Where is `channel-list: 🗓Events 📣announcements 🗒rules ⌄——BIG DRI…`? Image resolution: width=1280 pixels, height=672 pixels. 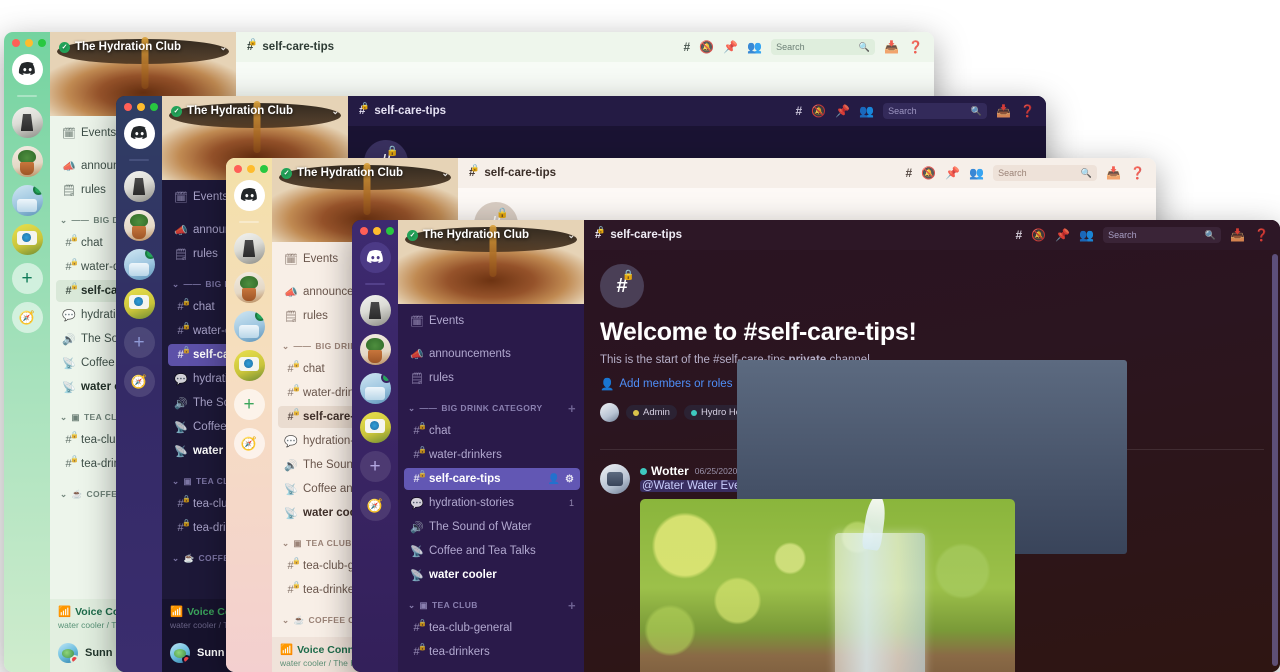 channel-list: 🗓Events 📣announcements 🗒rules ⌄——BIG DRI… is located at coordinates (491, 488).